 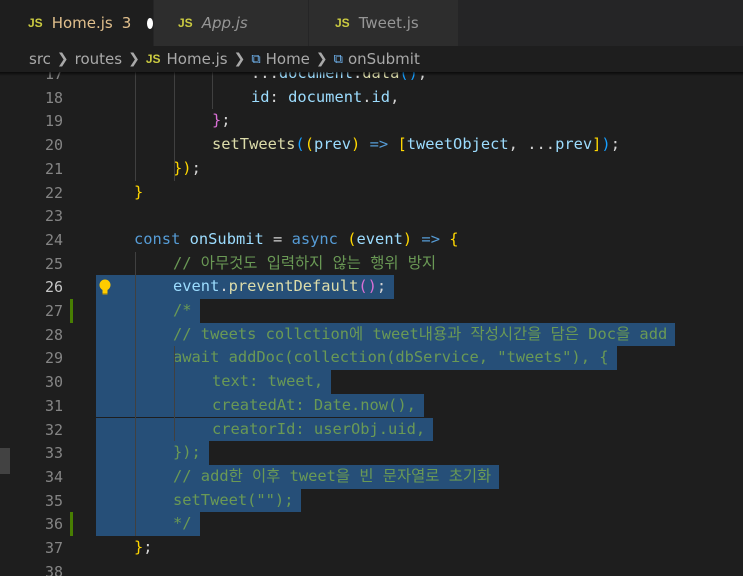 I want to click on code-line: 32 creatorId: userObj.uid,, so click(x=371, y=429).